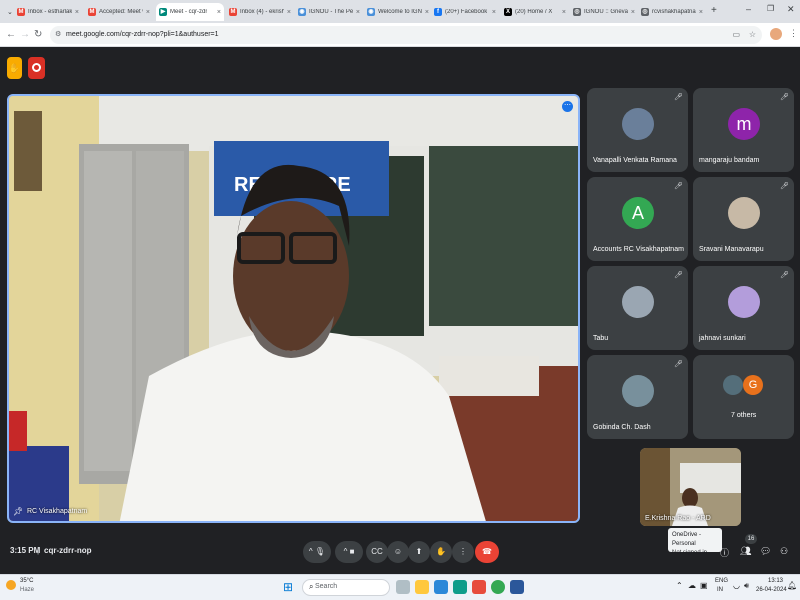 The height and width of the screenshot is (600, 800). I want to click on raise-hand-button: ✋, so click(441, 552).